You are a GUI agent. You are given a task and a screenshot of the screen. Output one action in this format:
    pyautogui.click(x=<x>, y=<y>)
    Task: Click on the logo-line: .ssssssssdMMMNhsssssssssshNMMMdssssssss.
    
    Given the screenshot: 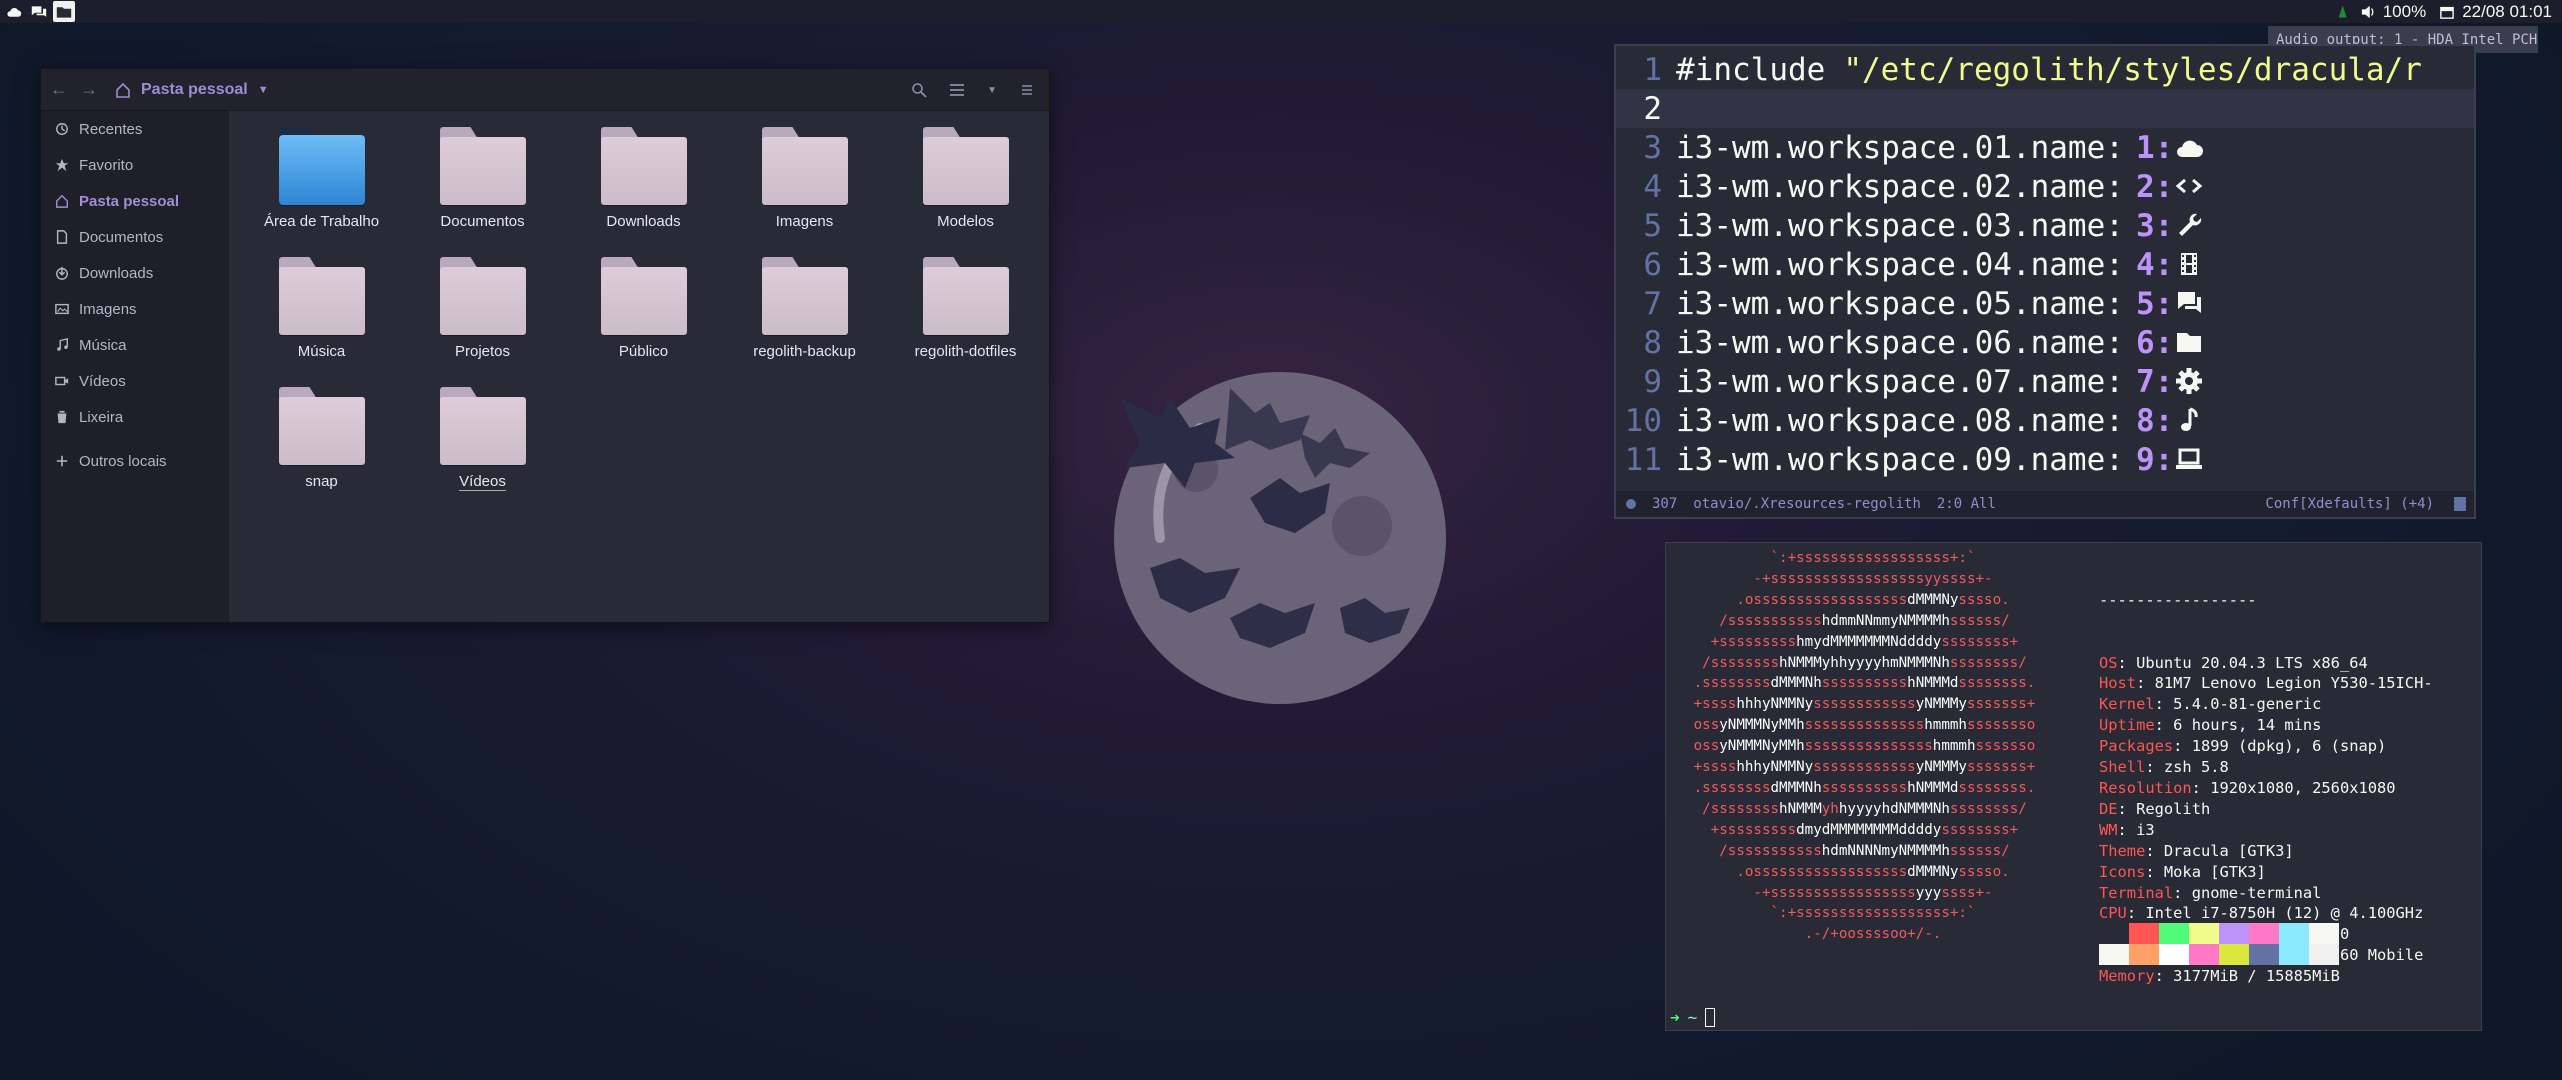 What is the action you would take?
    pyautogui.click(x=1852, y=787)
    